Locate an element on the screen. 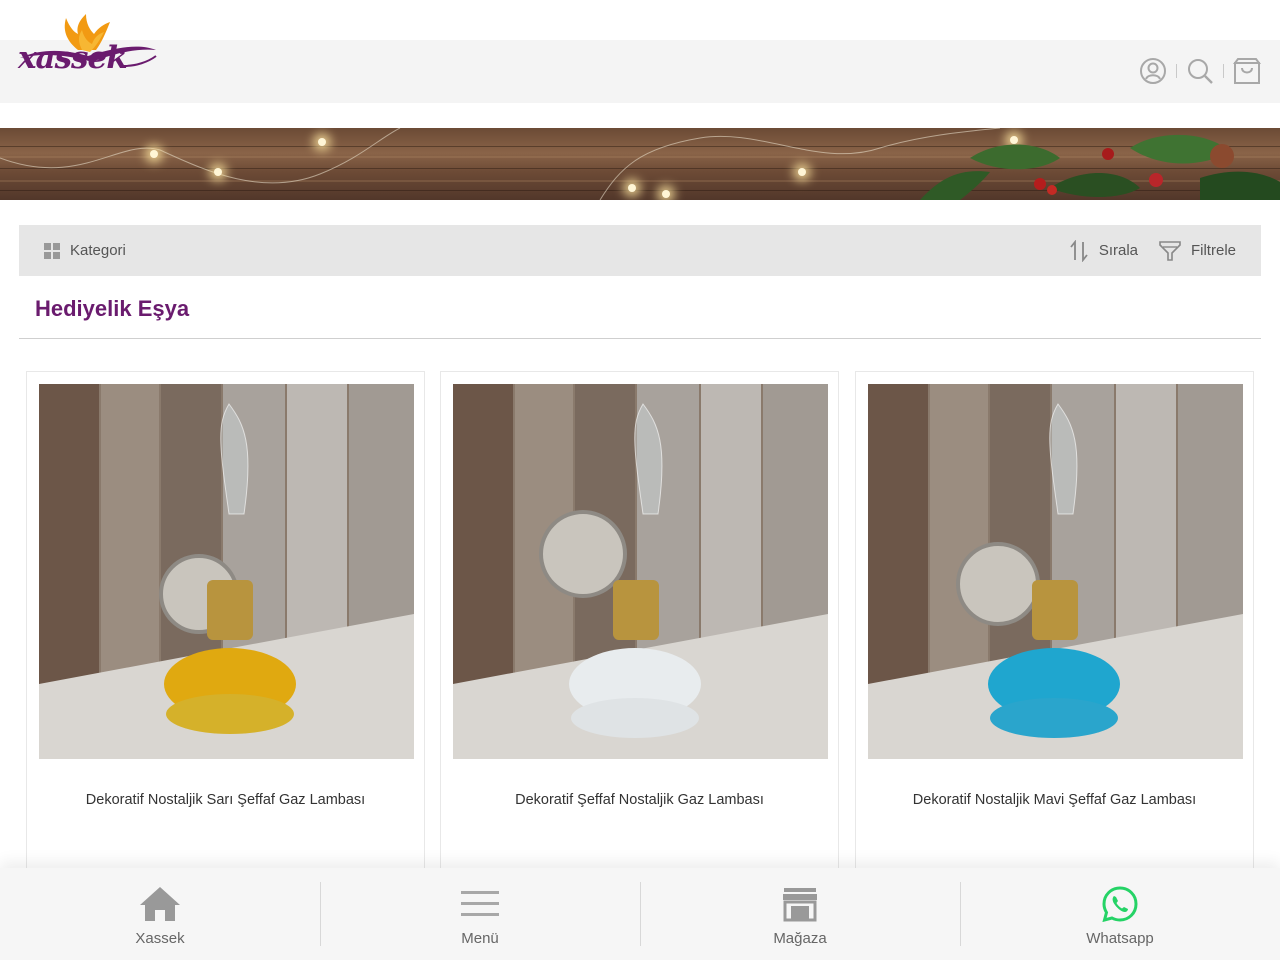 The image size is (1280, 960). nav-home-label: Xassek is located at coordinates (160, 938).